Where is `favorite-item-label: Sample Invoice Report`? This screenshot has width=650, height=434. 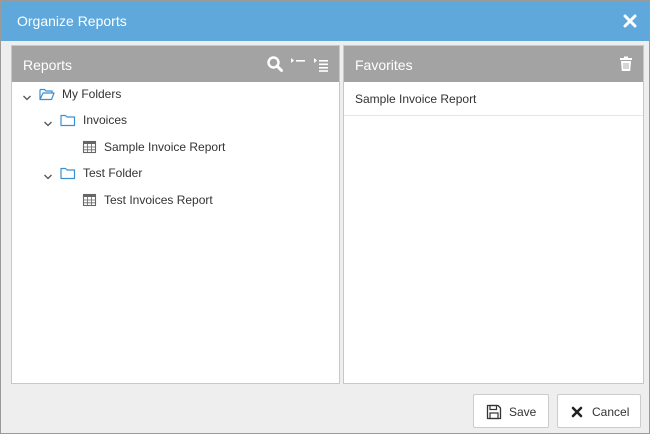 favorite-item-label: Sample Invoice Report is located at coordinates (416, 99).